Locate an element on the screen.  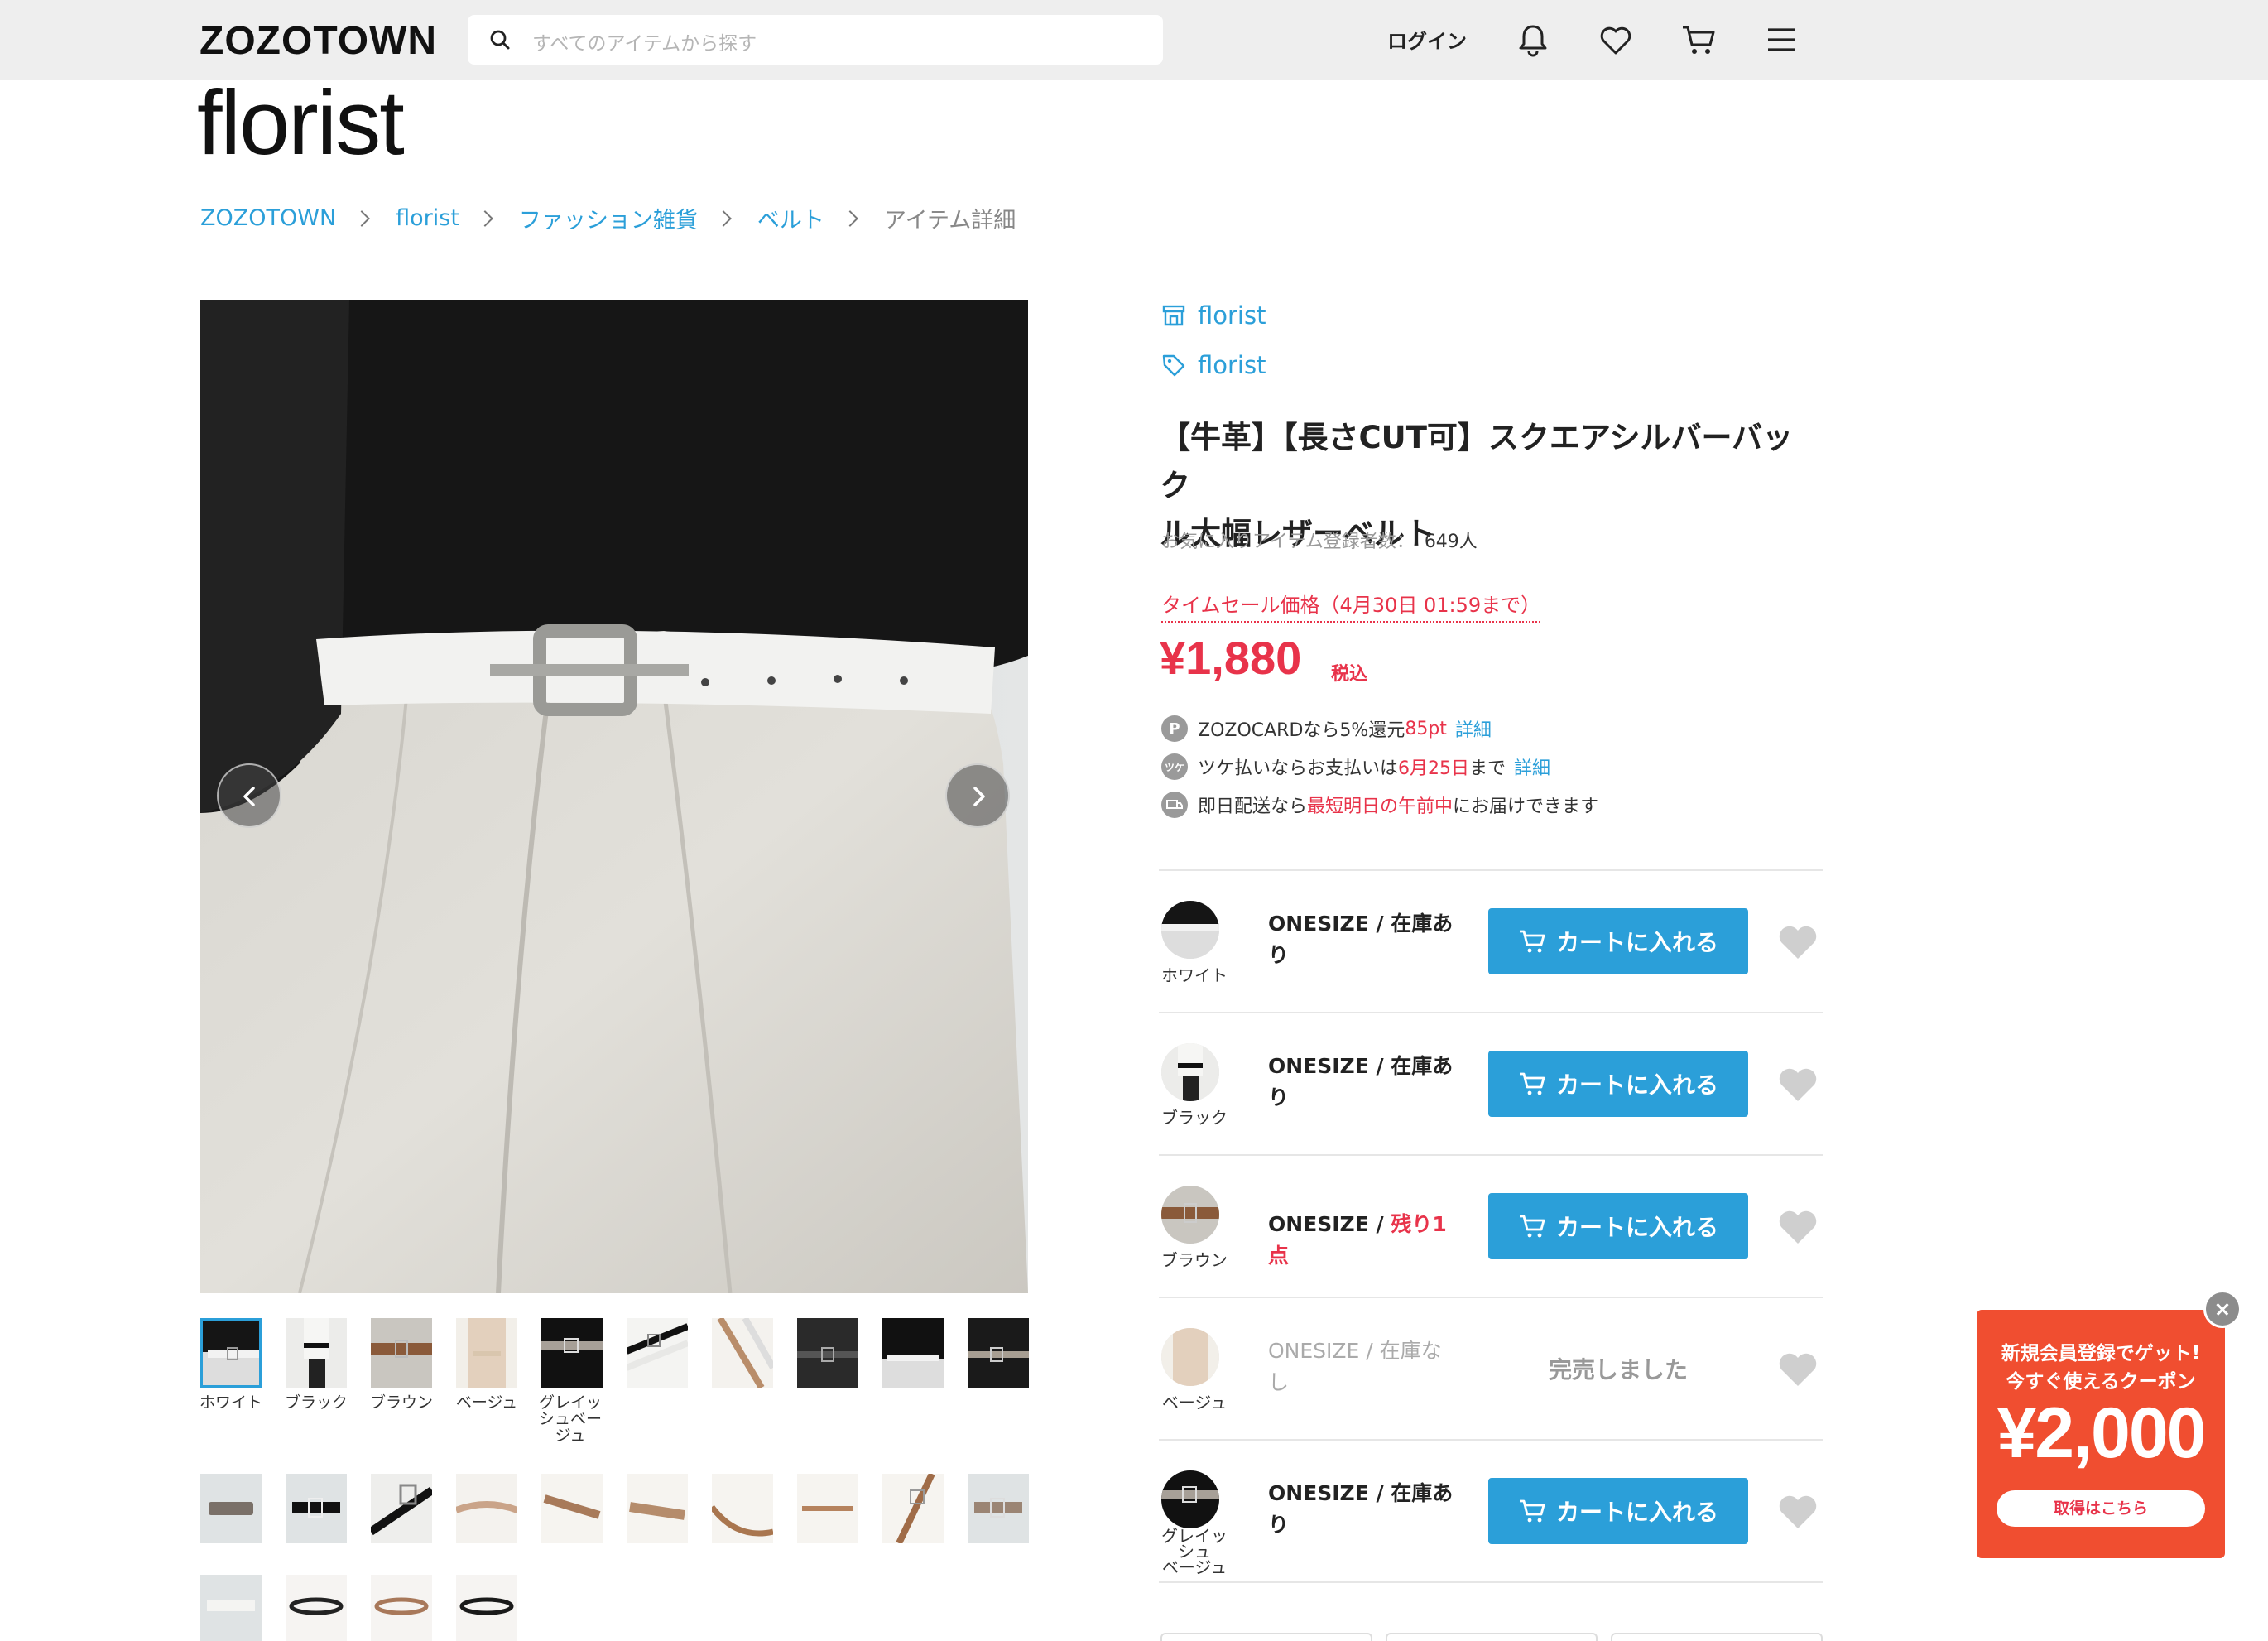
delivery-highlight: 最短明日の午前中 is located at coordinates (1380, 806).